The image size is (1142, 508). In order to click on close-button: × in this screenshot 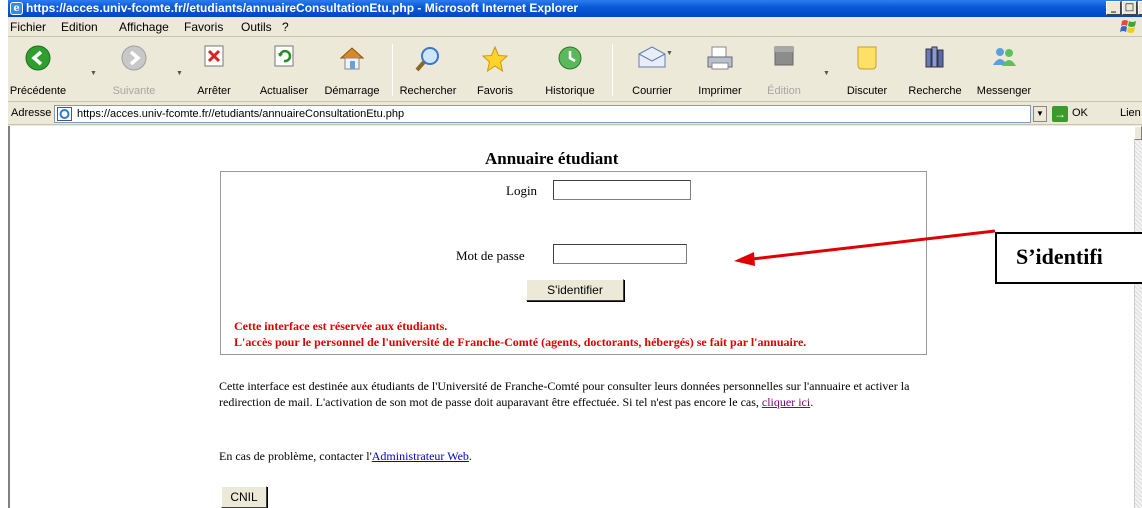, I will do `click(1140, 8)`.